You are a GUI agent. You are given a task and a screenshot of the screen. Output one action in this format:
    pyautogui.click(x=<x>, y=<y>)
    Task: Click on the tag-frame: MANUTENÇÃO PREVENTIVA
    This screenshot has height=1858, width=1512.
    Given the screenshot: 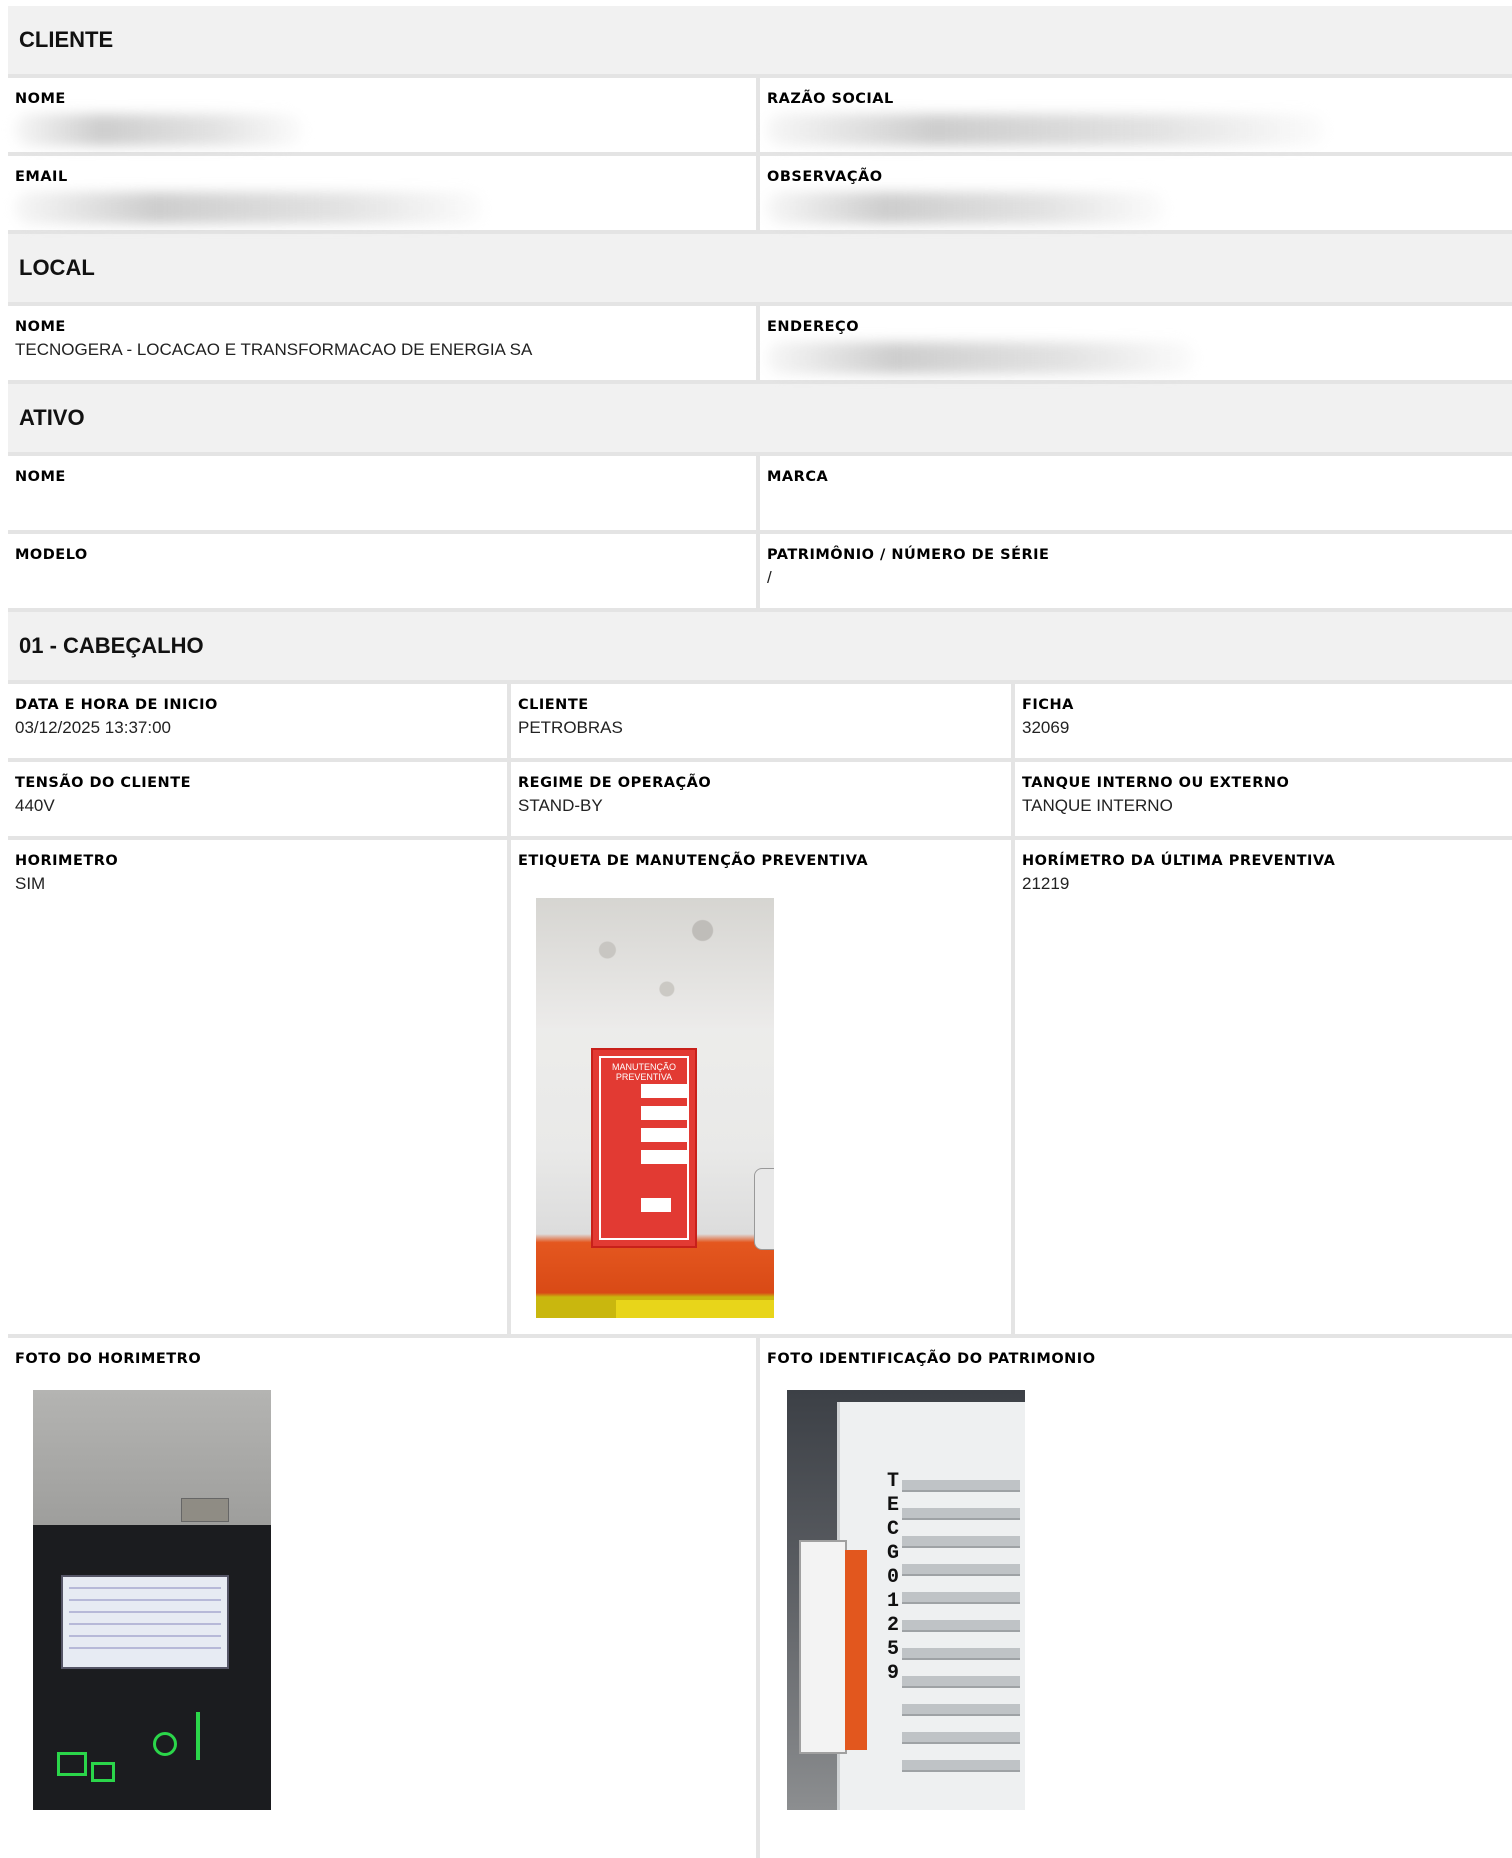 What is the action you would take?
    pyautogui.click(x=644, y=1148)
    